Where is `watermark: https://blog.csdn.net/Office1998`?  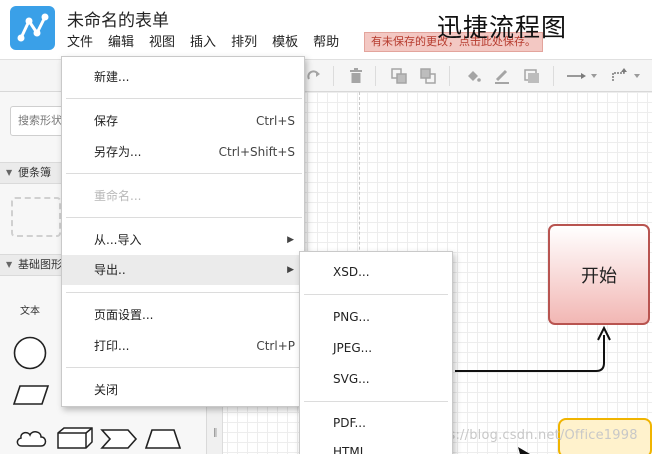 watermark: https://blog.csdn.net/Office1998 is located at coordinates (529, 435).